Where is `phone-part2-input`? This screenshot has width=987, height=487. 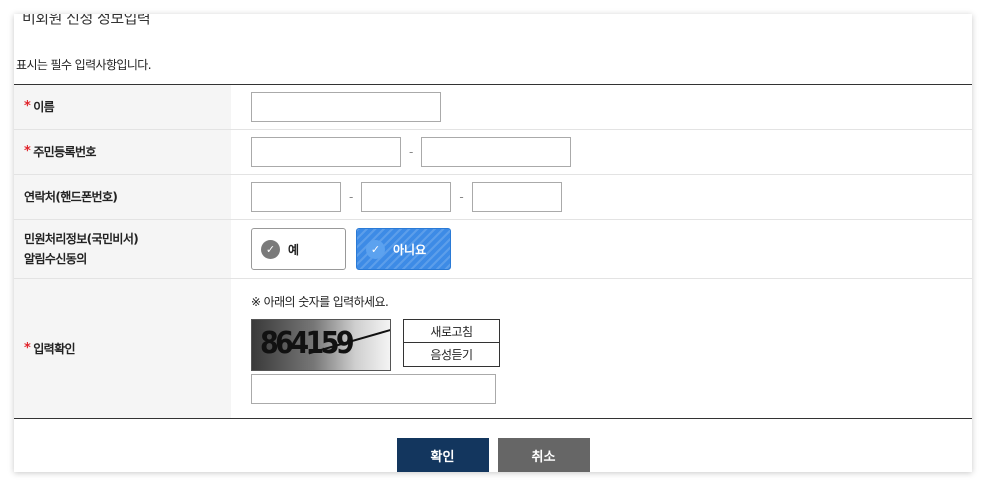
phone-part2-input is located at coordinates (406, 197).